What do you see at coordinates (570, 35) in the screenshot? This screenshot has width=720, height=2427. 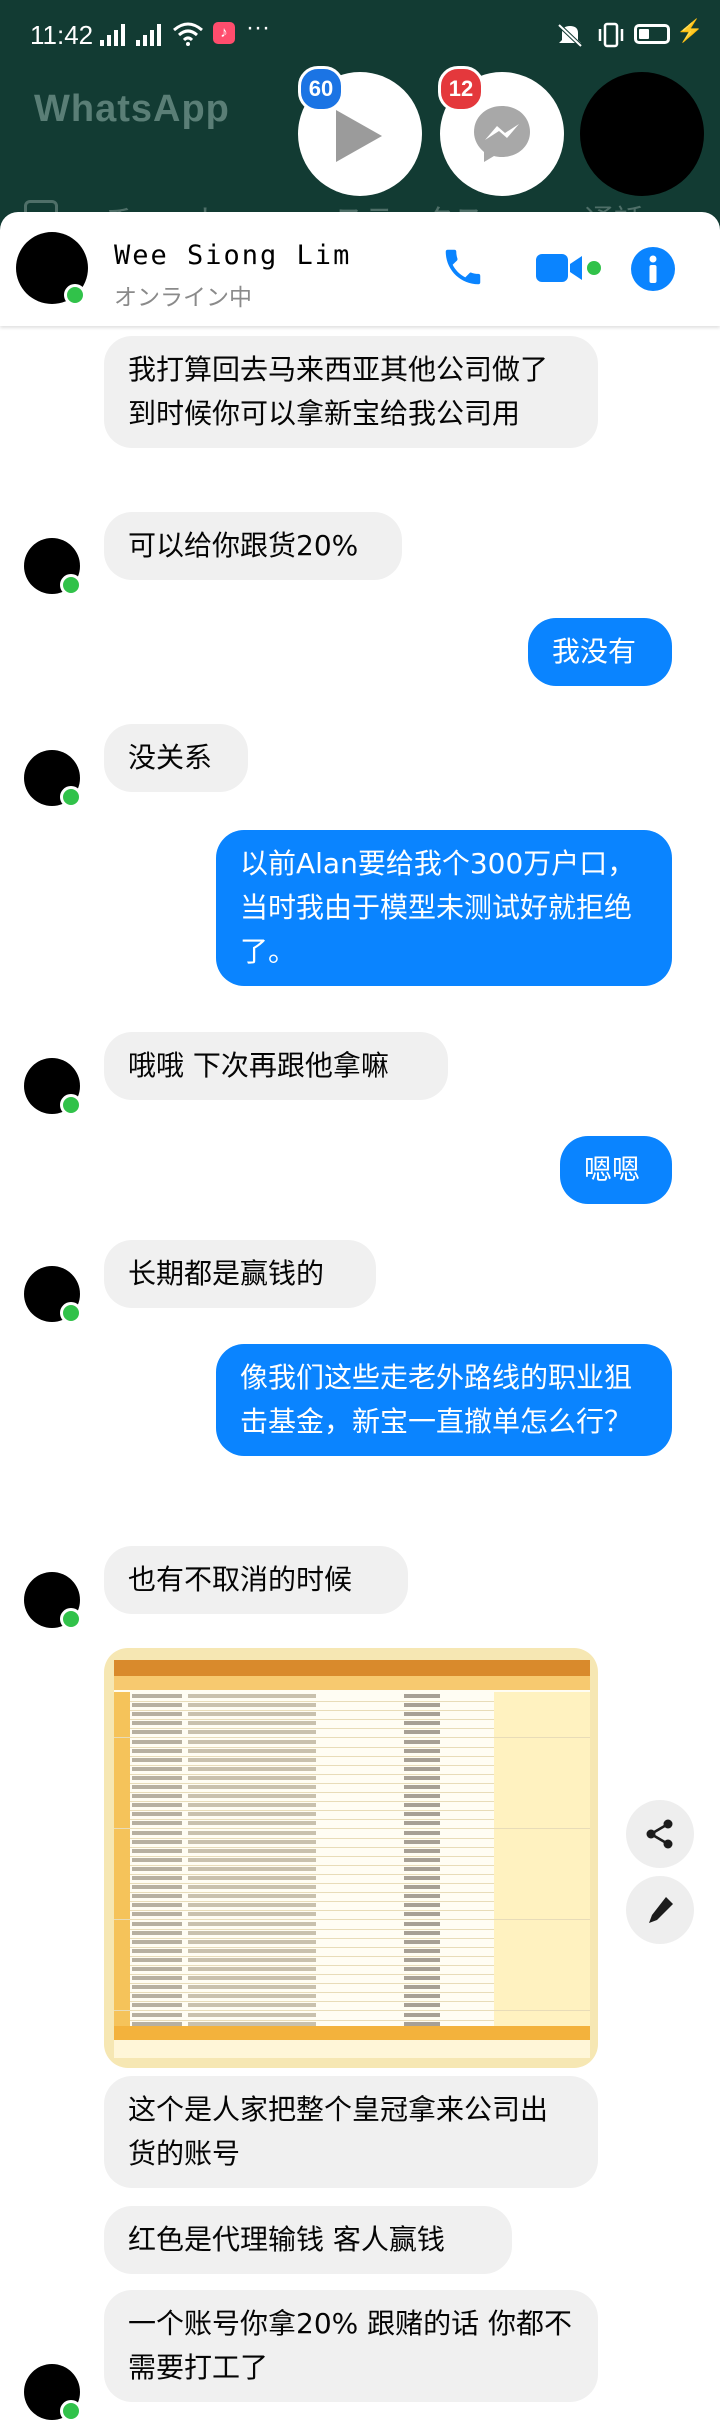 I see `mute-icon` at bounding box center [570, 35].